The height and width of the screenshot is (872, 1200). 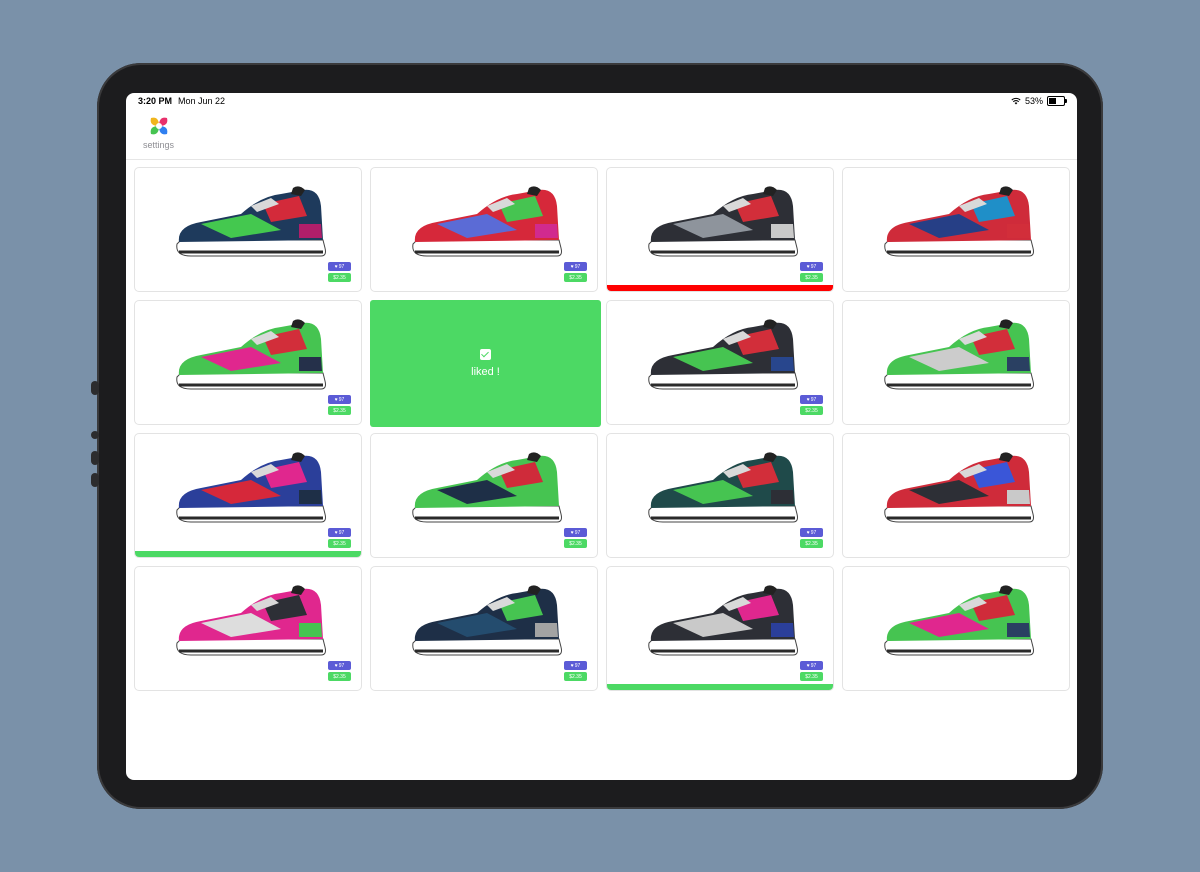 I want to click on settings-logo-icon, so click(x=159, y=126).